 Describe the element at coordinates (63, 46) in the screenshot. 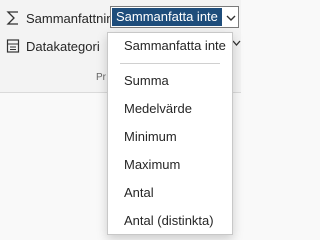

I see `data-category-label: Datakategori` at that location.